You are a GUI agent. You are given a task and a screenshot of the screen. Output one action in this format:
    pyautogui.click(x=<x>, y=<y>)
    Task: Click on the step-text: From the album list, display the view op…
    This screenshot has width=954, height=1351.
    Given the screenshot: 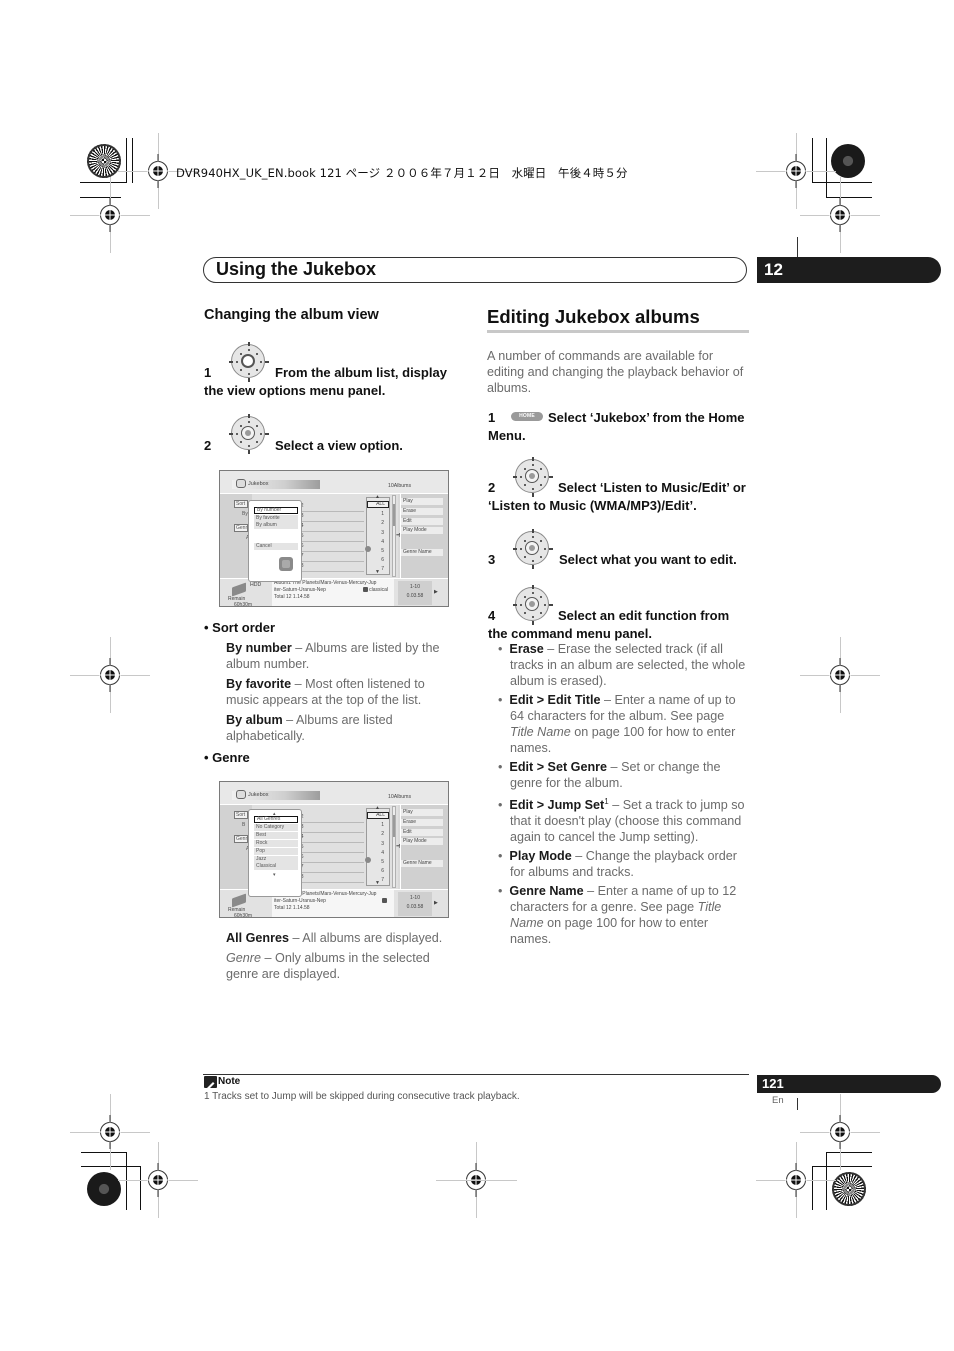 What is the action you would take?
    pyautogui.click(x=331, y=382)
    